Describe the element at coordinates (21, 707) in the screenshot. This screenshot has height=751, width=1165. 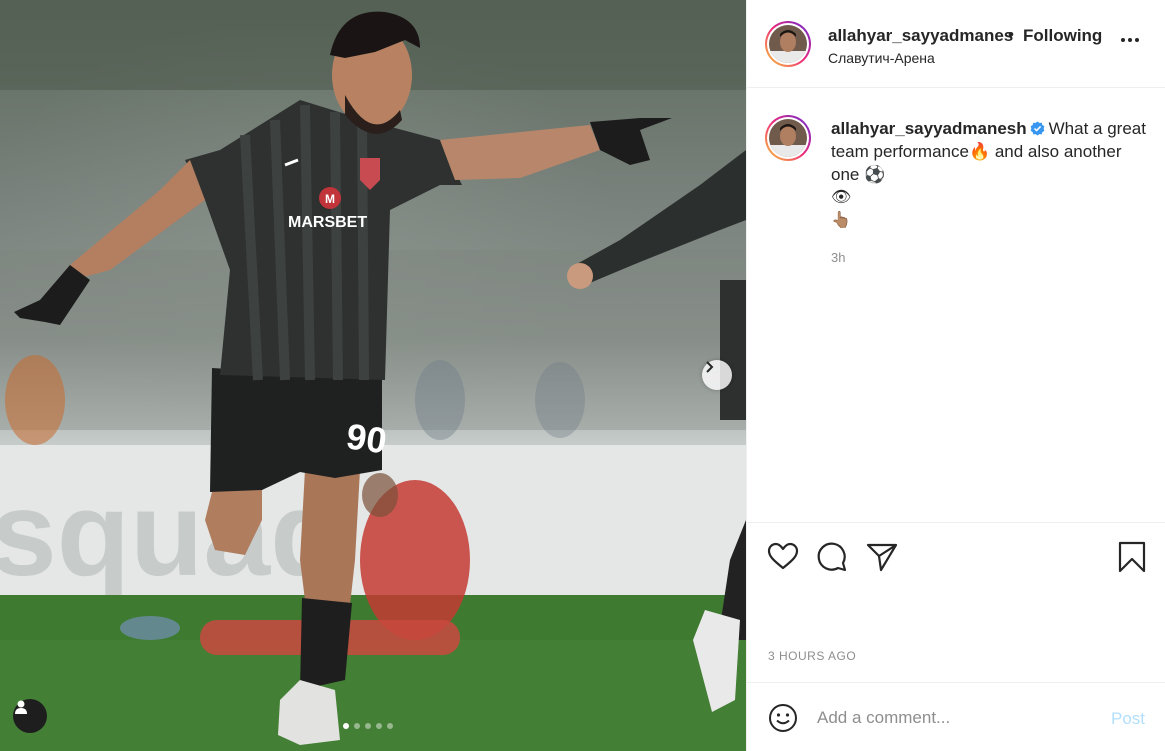
I see `user-icon` at that location.